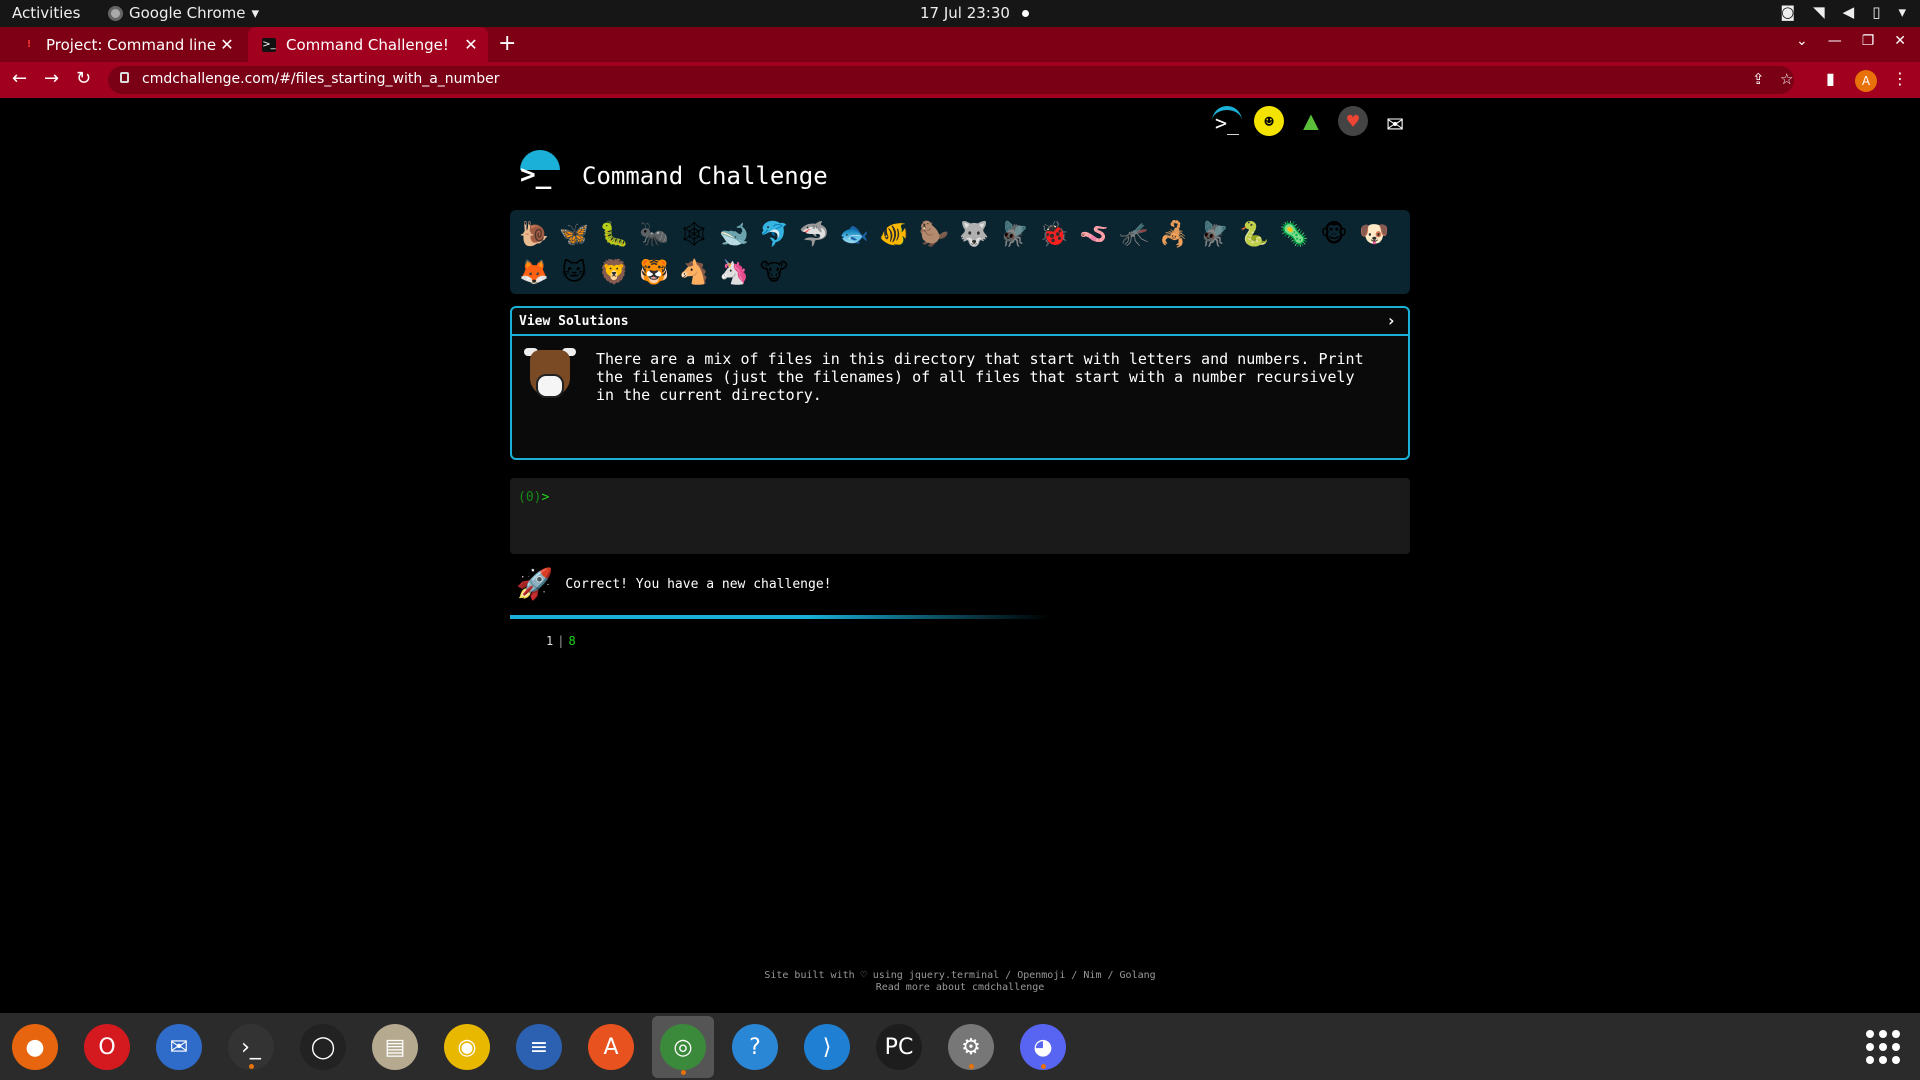 The width and height of the screenshot is (1920, 1080). I want to click on volume-icon: ◀, so click(1849, 12).